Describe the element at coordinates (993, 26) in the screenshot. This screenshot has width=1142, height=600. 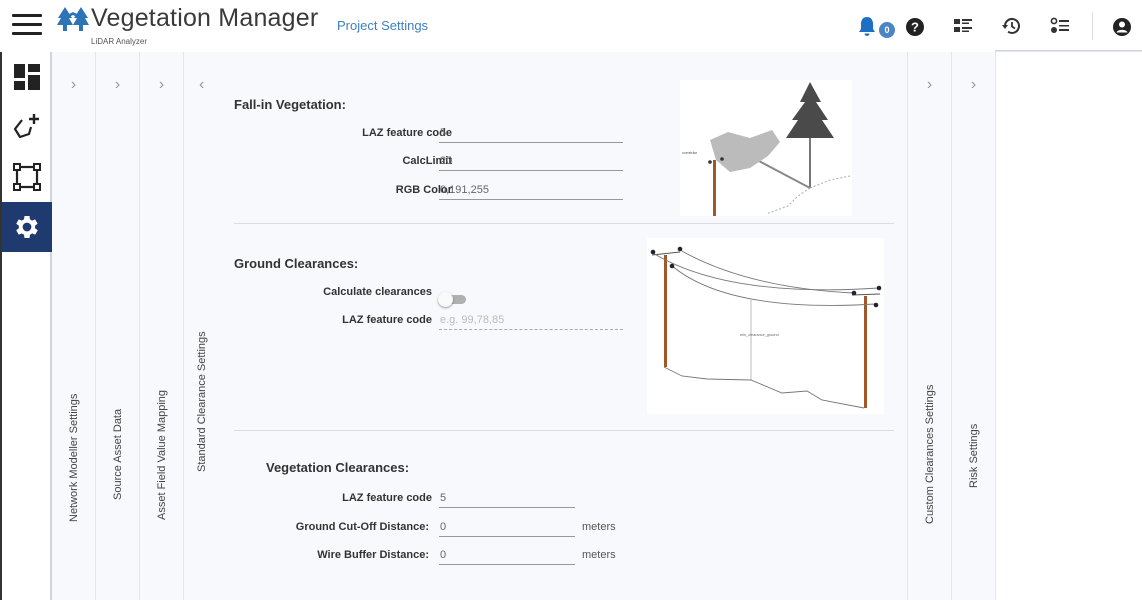
I see `header-actions: 0 ?` at that location.